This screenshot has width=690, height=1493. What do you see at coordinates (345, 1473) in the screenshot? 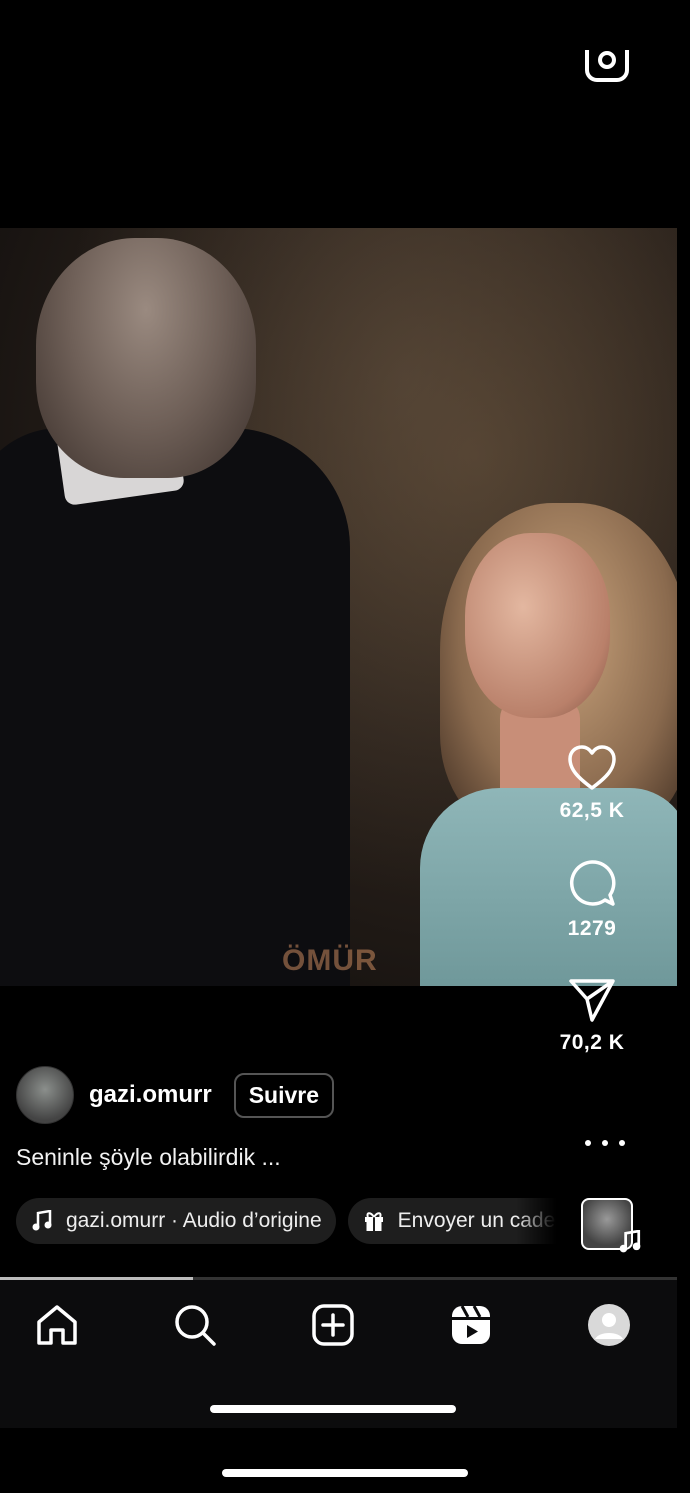
I see `device-home-indicator` at bounding box center [345, 1473].